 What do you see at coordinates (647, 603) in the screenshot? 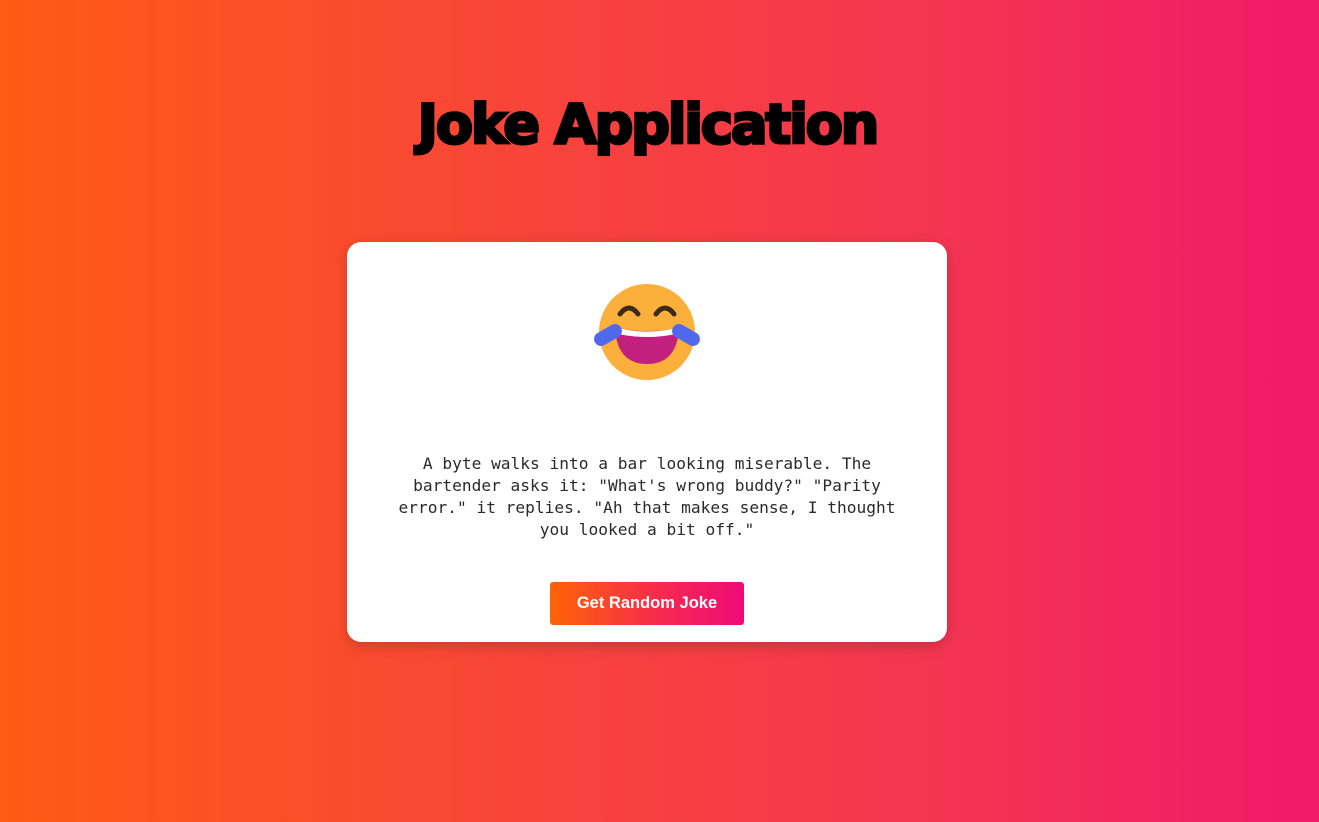
I see `get-random-joke-button: Get Random Joke` at bounding box center [647, 603].